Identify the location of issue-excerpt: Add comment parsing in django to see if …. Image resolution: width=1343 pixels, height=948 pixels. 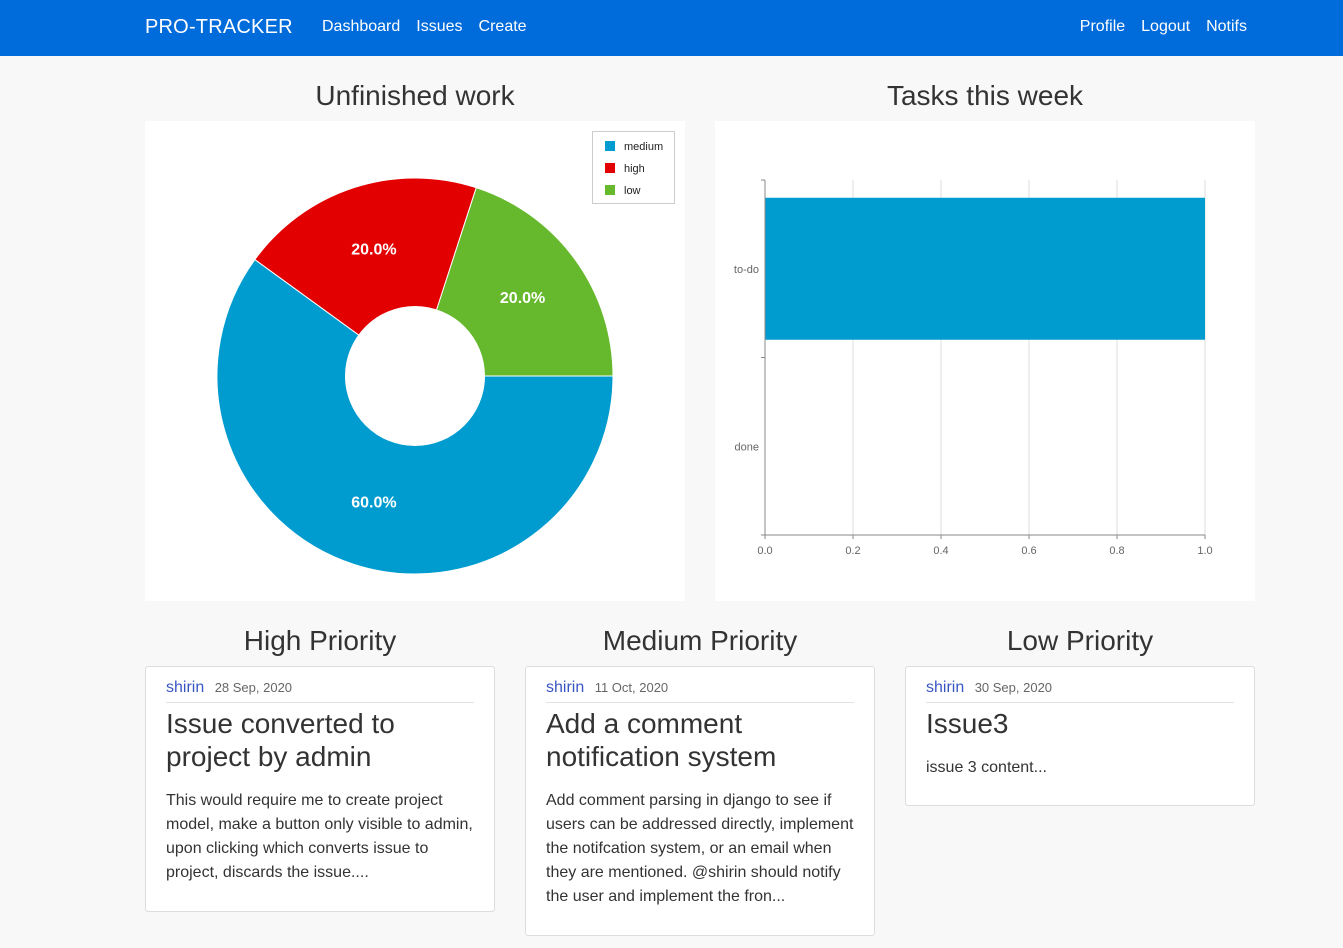
(700, 848).